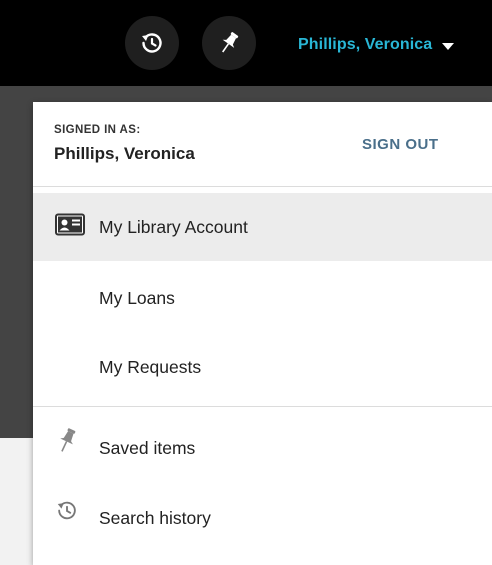 The image size is (492, 565). Describe the element at coordinates (448, 46) in the screenshot. I see `chevron-down-icon` at that location.